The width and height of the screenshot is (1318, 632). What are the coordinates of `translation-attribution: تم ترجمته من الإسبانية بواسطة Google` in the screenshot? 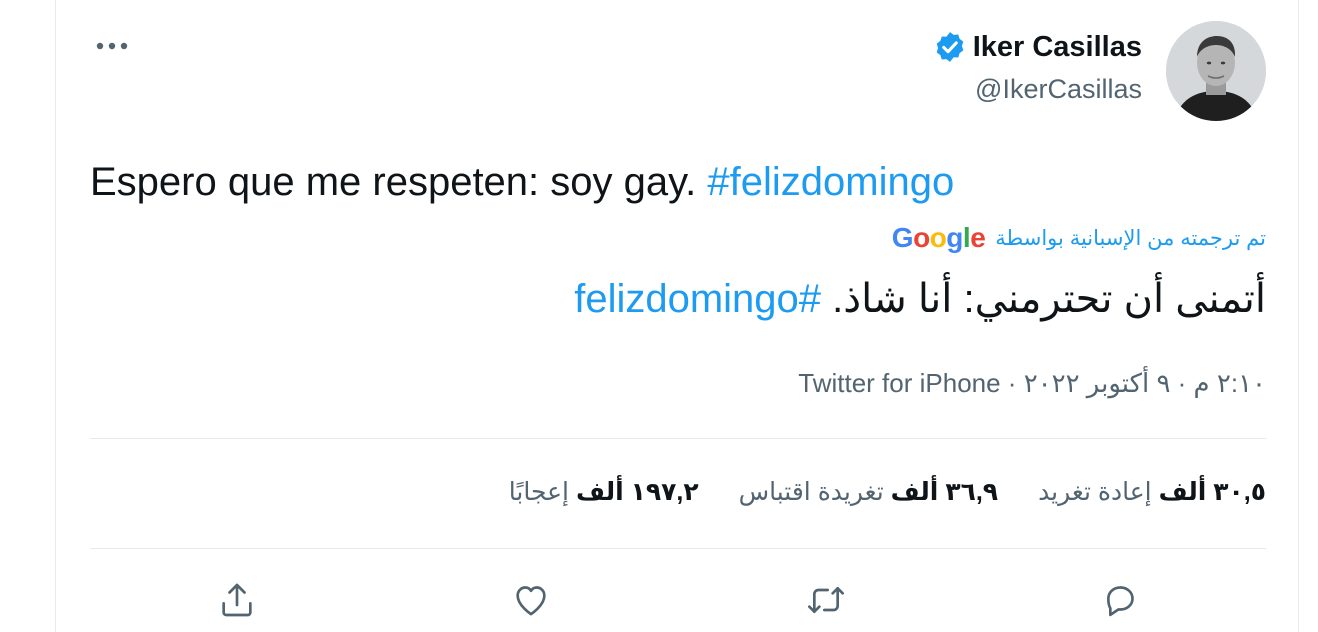 It's located at (1079, 238).